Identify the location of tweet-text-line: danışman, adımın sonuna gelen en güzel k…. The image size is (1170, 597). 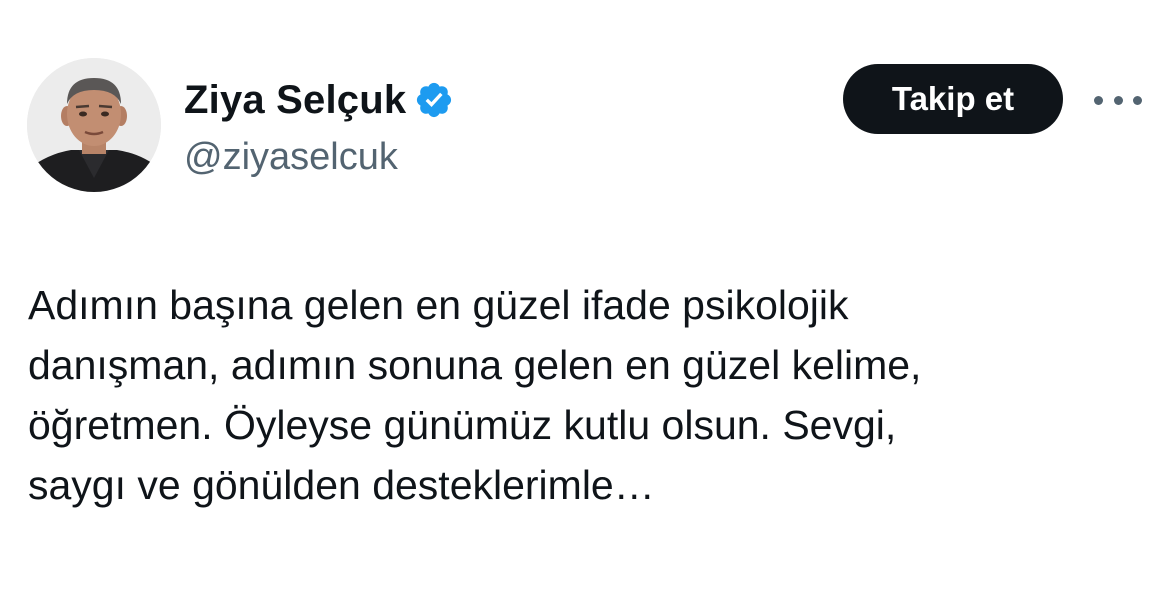
(475, 365).